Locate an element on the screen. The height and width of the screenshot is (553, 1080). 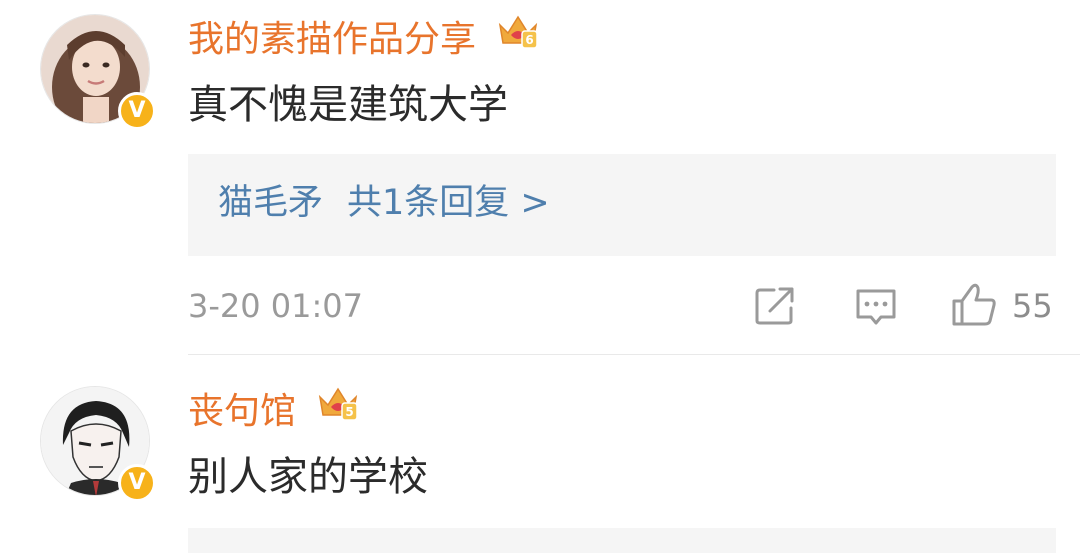
level-number: 6 is located at coordinates (530, 40).